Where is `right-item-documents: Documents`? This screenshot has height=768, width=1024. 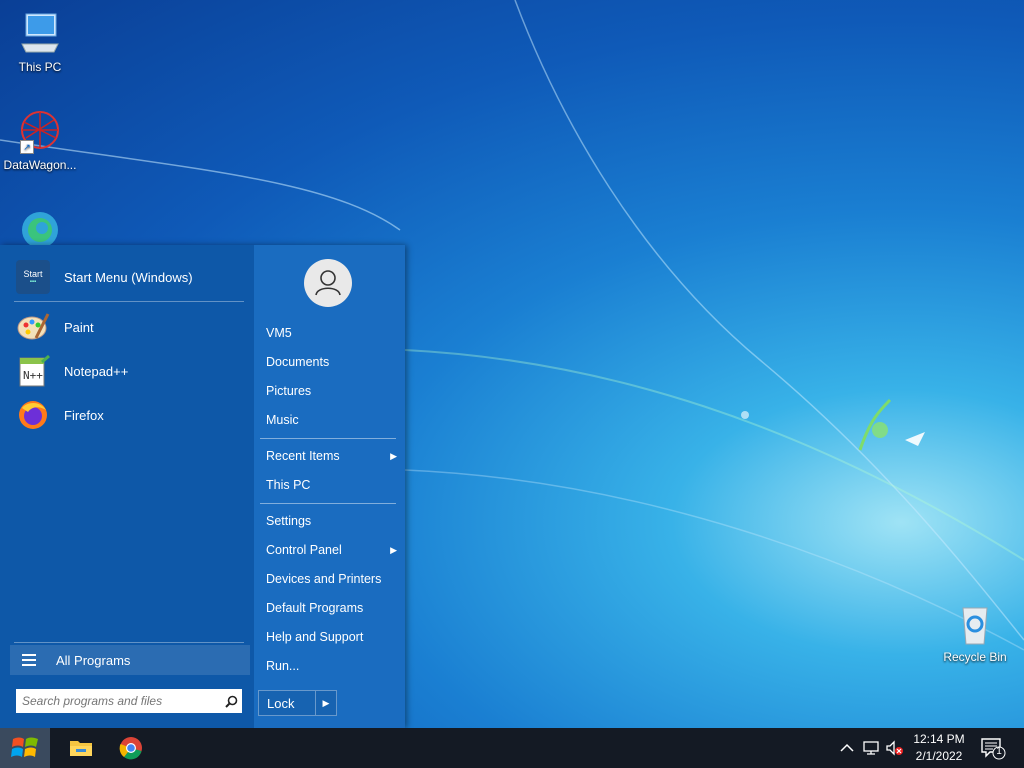 right-item-documents: Documents is located at coordinates (333, 362).